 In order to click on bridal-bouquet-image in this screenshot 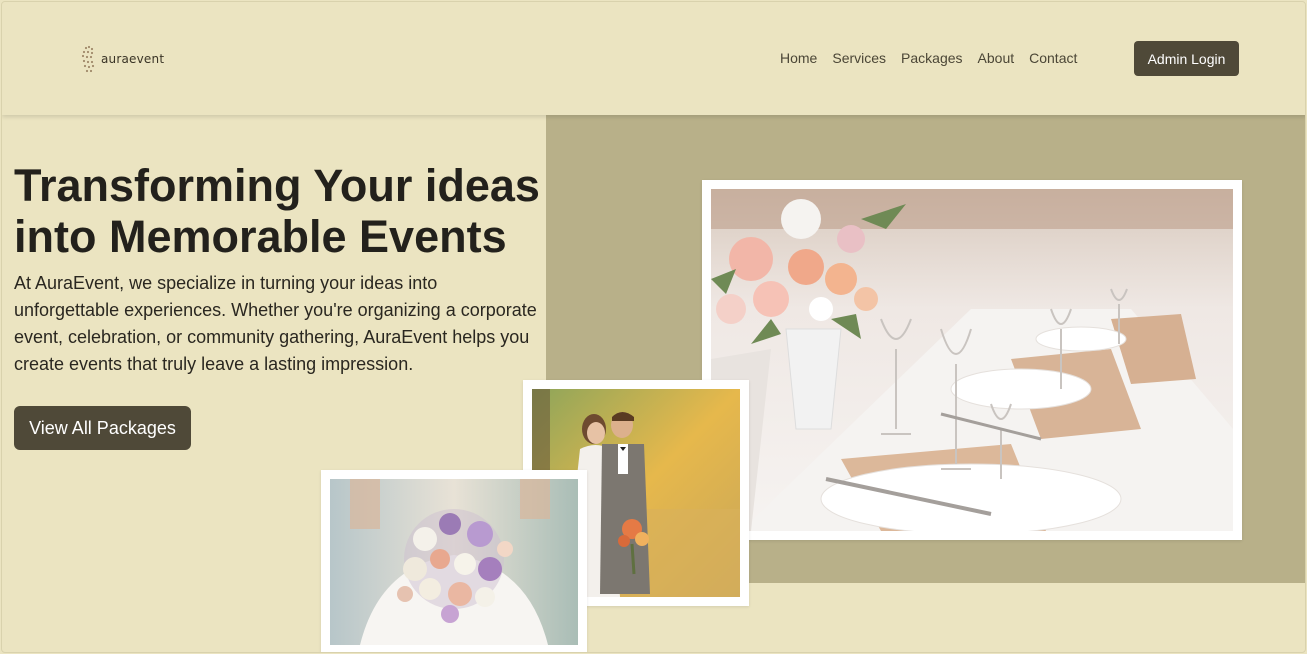, I will do `click(454, 562)`.